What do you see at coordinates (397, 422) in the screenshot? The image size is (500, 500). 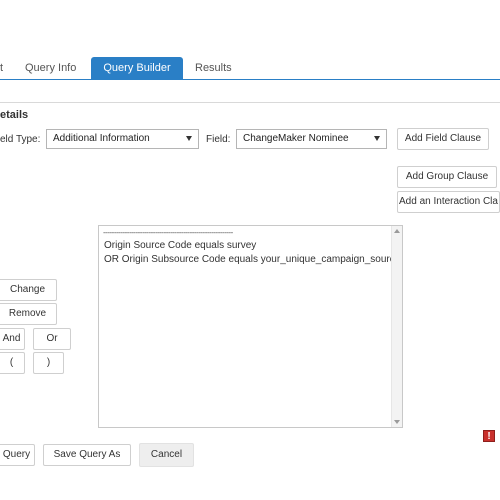 I see `scroll-down-icon` at bounding box center [397, 422].